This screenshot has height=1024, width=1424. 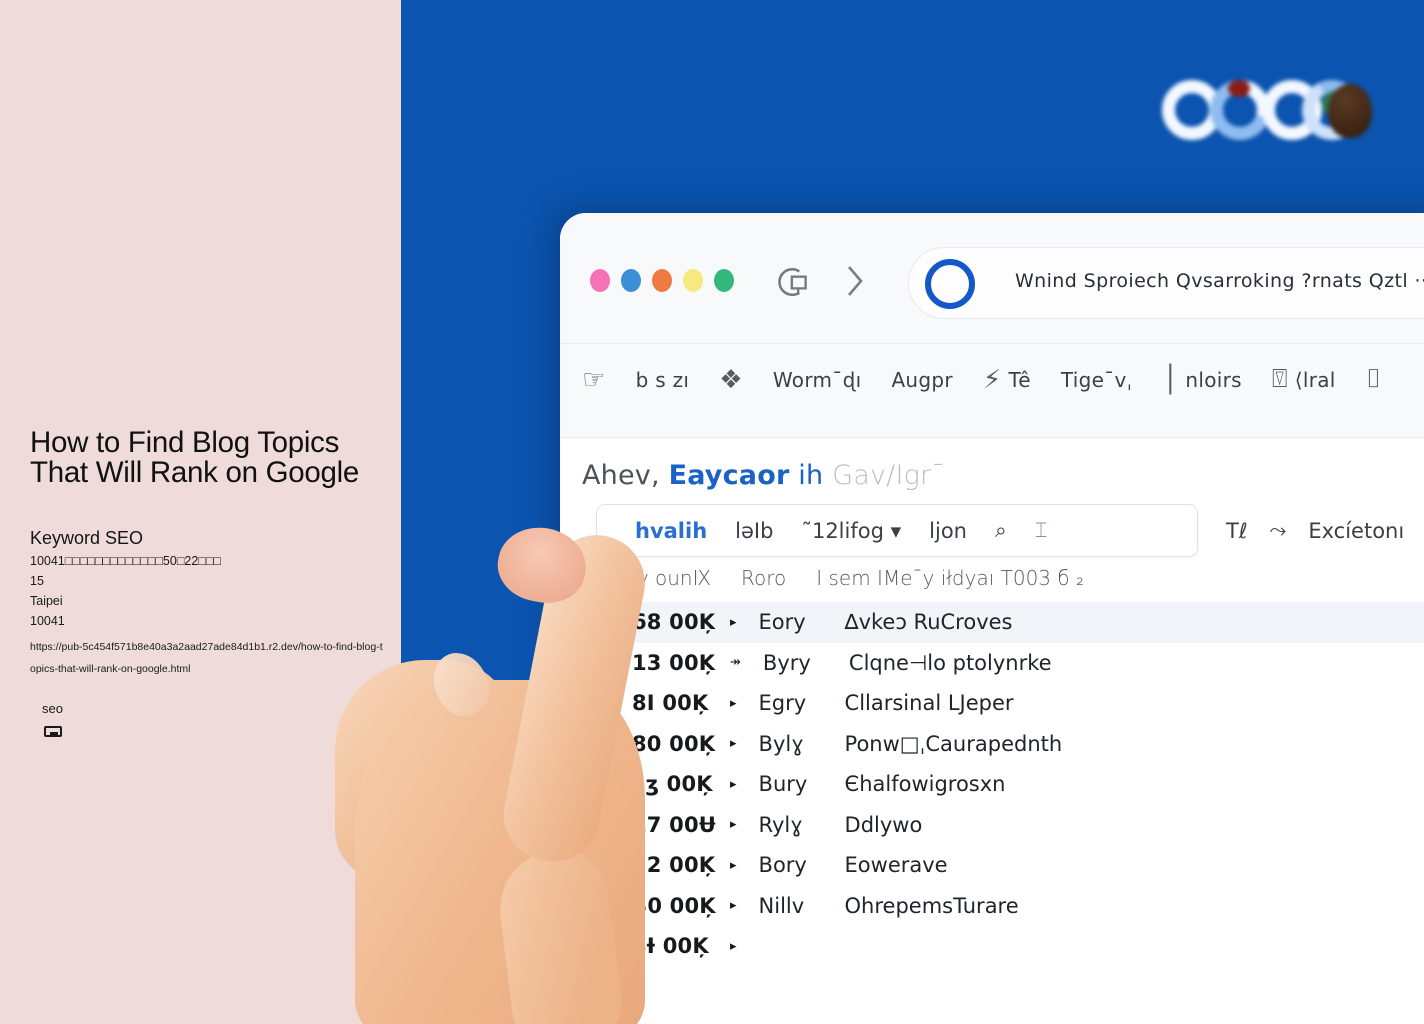 I want to click on toolbar-item-klral: ⍔ ⟨lral, so click(x=1304, y=379).